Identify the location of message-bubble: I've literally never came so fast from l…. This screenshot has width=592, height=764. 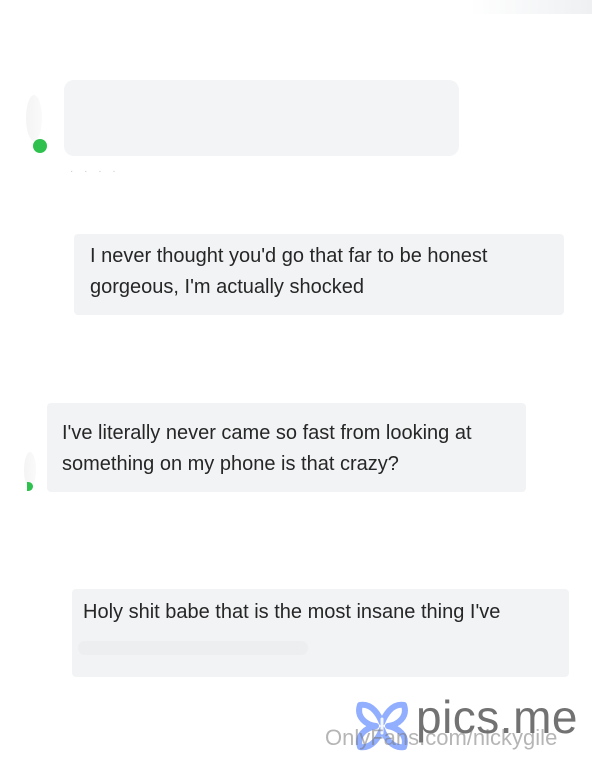
(286, 447).